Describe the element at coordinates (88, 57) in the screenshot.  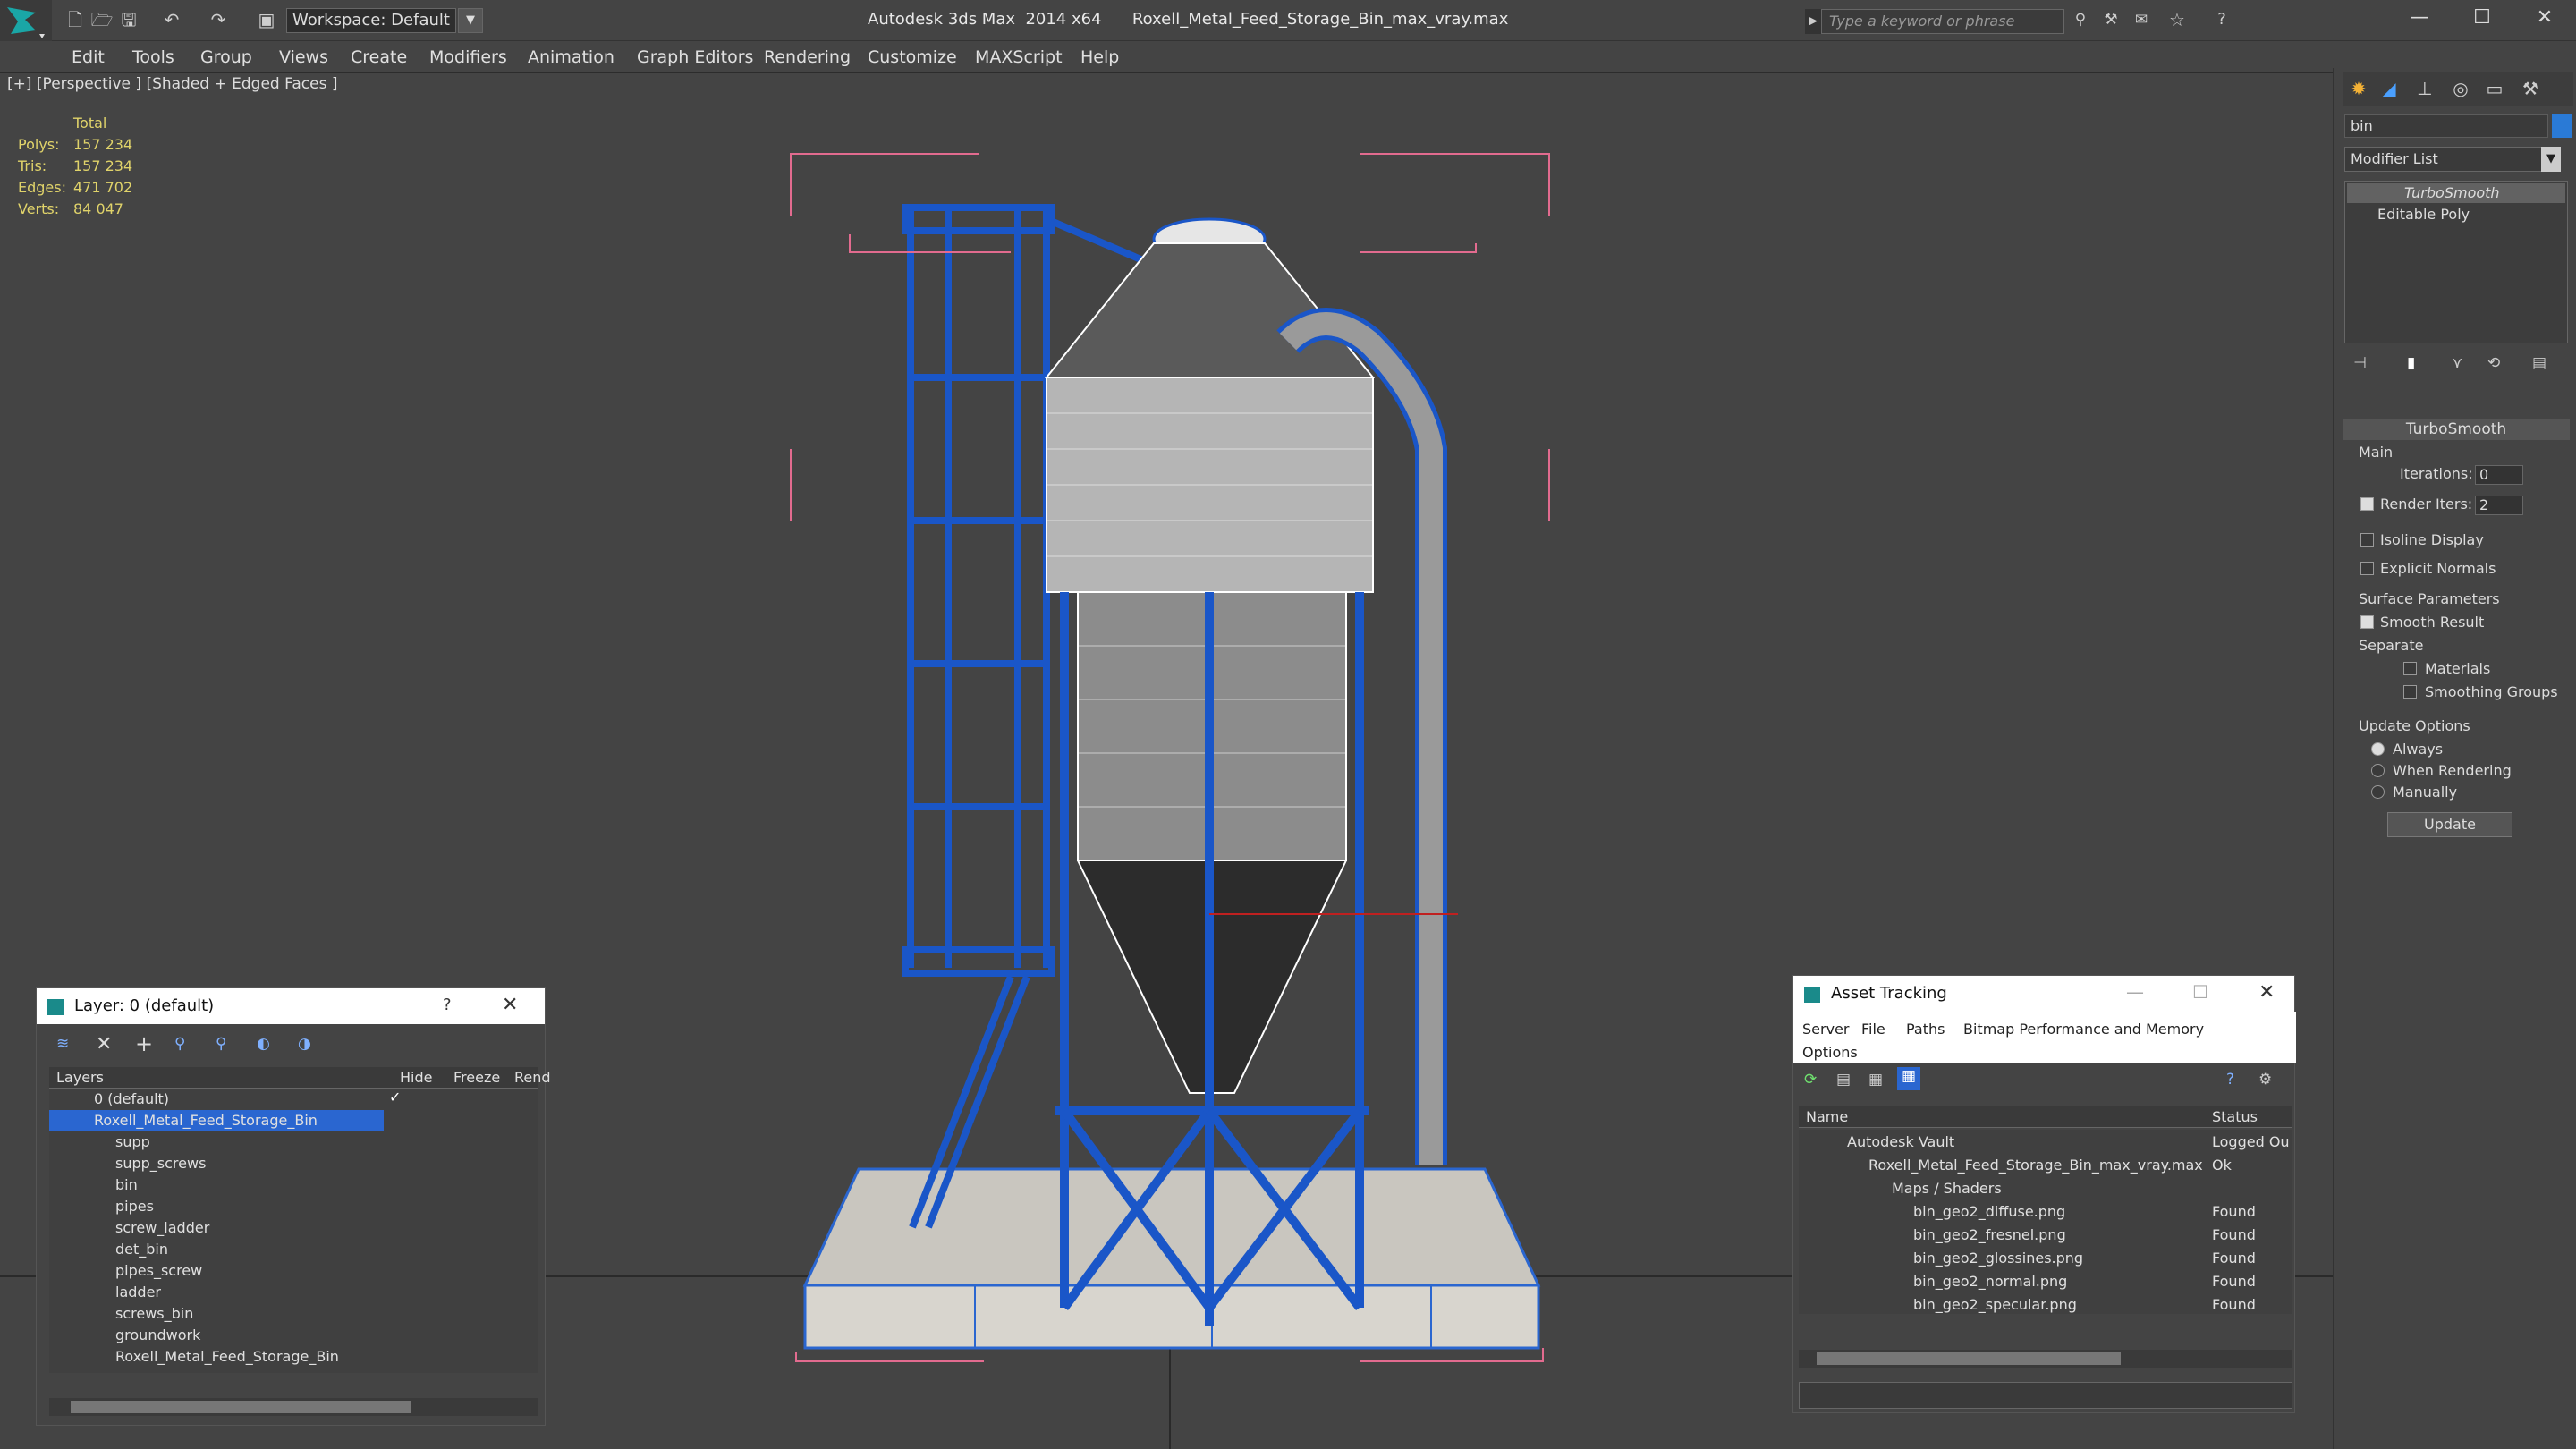
I see `menu-edit: Edit` at that location.